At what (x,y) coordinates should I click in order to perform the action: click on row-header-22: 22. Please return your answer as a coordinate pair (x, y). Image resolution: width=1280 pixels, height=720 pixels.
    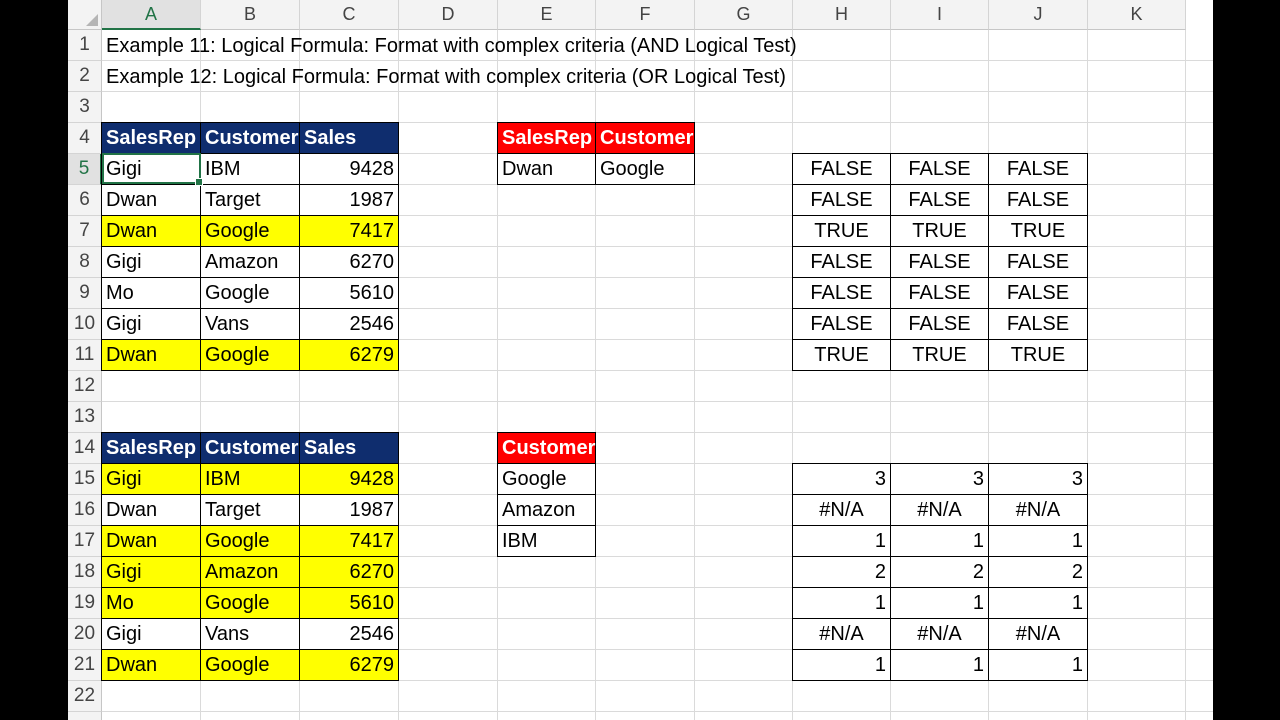
    Looking at the image, I should click on (85, 696).